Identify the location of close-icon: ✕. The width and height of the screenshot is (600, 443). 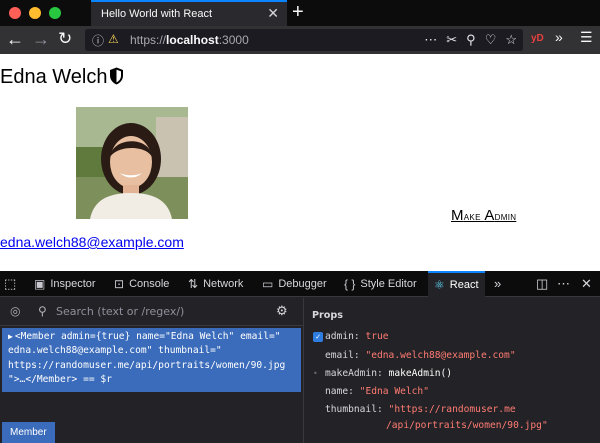
(273, 13).